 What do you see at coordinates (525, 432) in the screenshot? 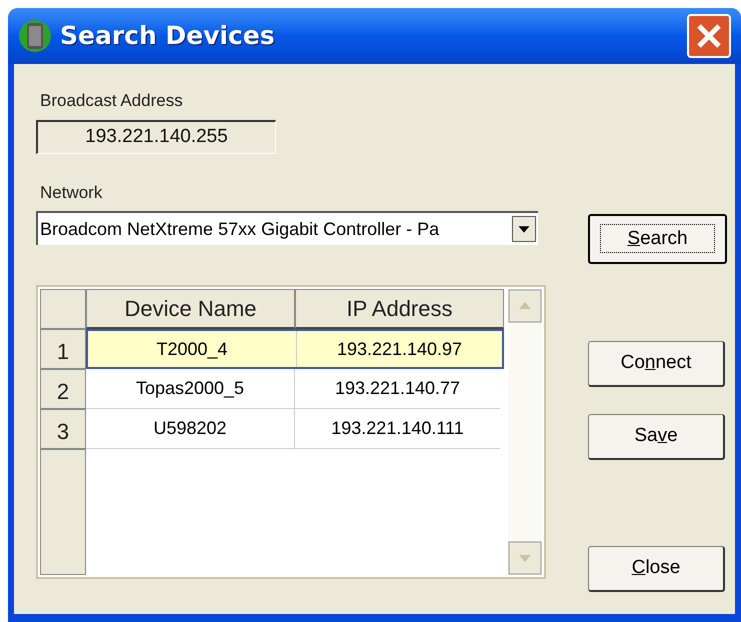
I see `scrollbar` at bounding box center [525, 432].